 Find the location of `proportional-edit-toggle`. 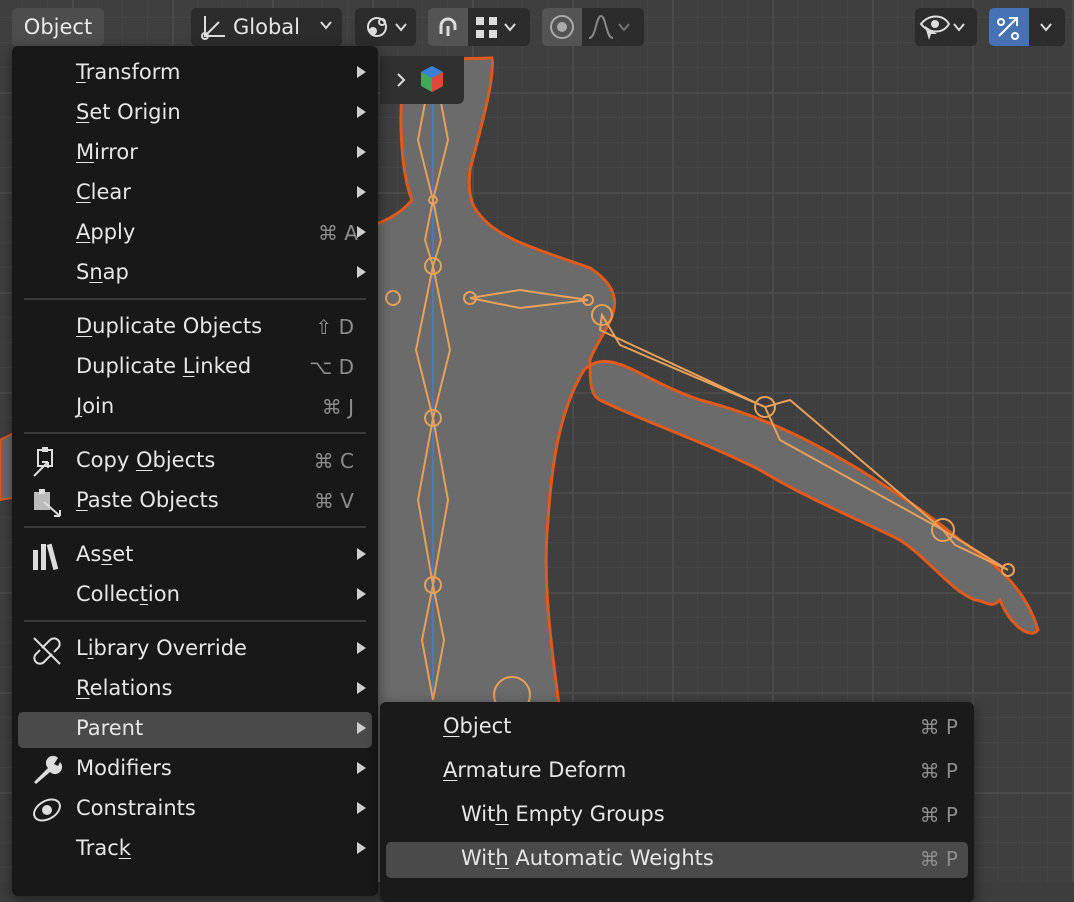

proportional-edit-toggle is located at coordinates (562, 27).